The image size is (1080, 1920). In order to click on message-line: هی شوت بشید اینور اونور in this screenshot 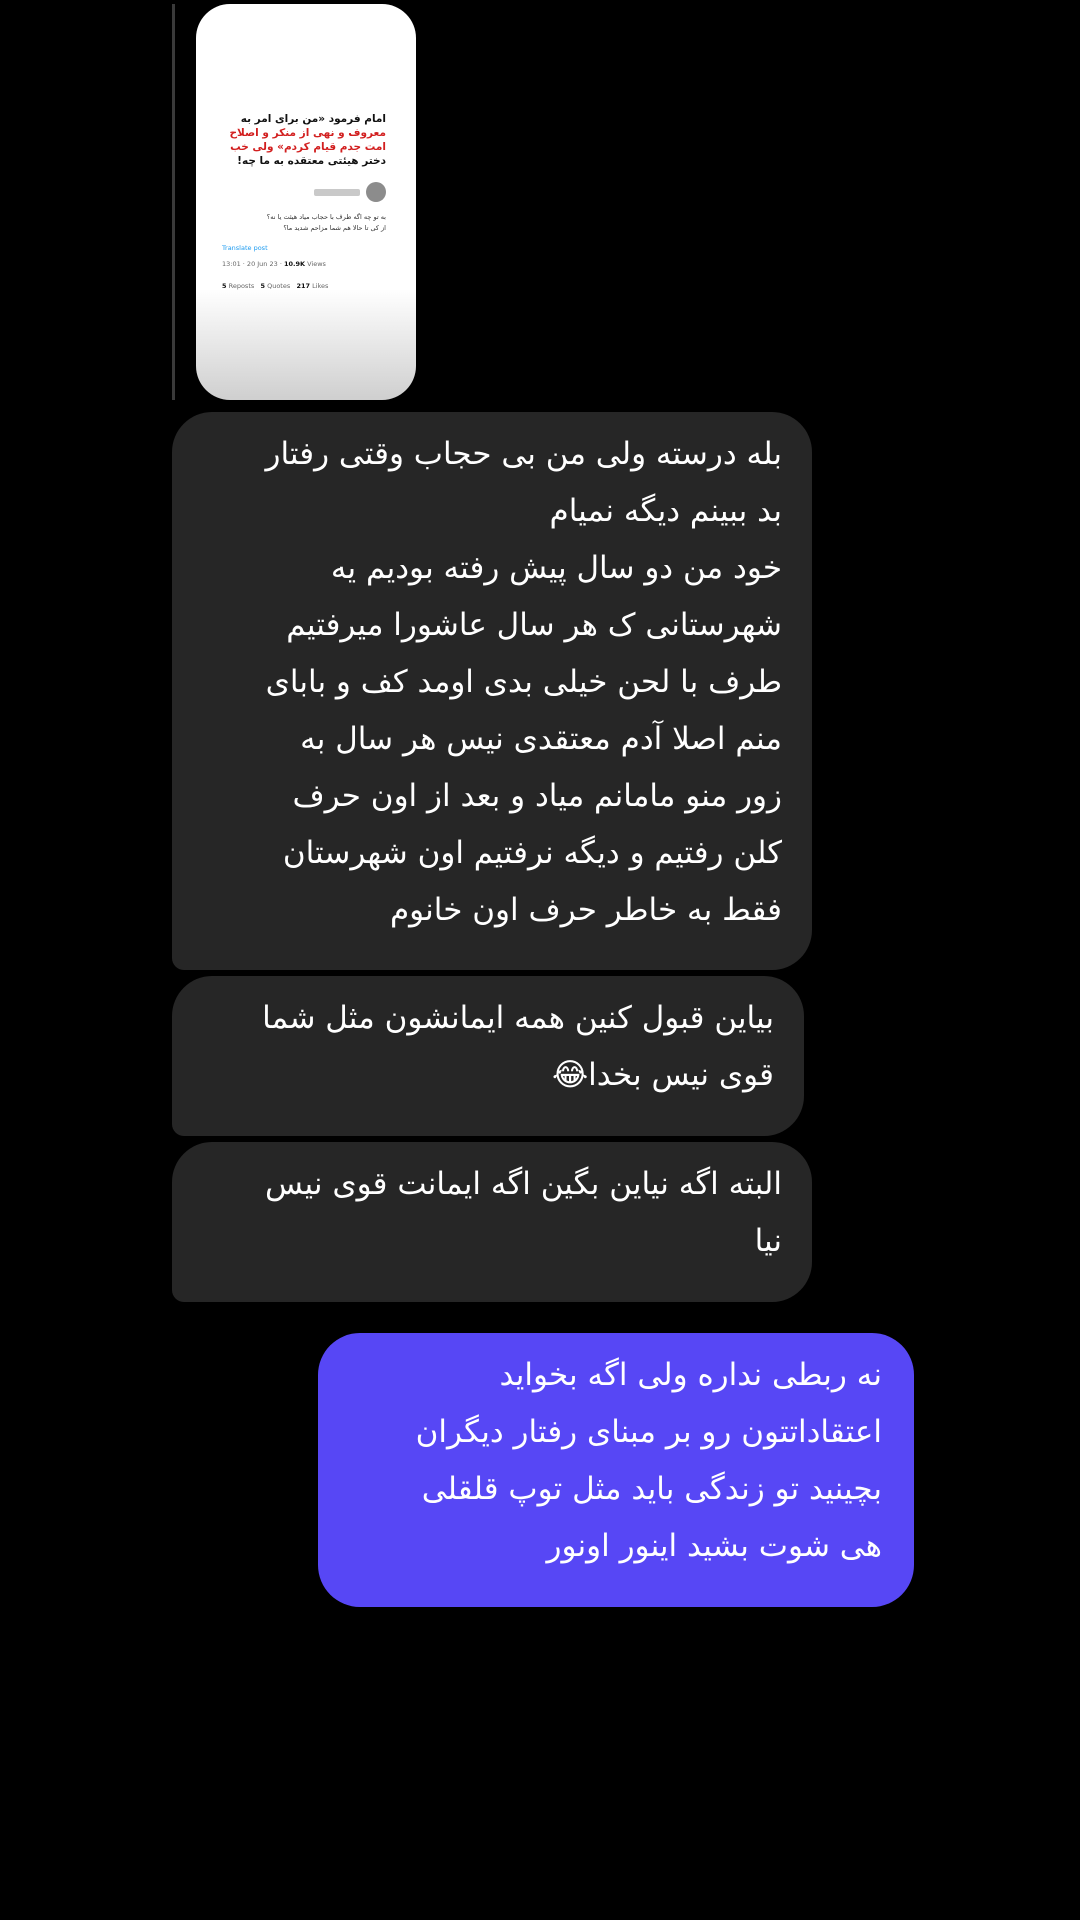, I will do `click(714, 1546)`.